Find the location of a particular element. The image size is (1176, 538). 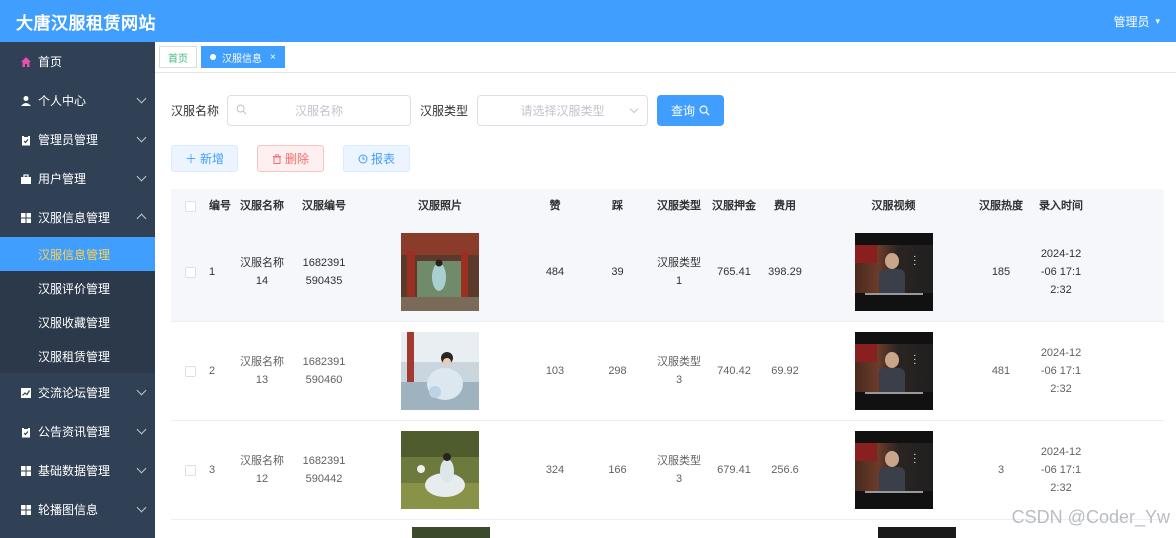

sidebar-item-hanfu-info: 汉服信息管理 is located at coordinates (77, 217).